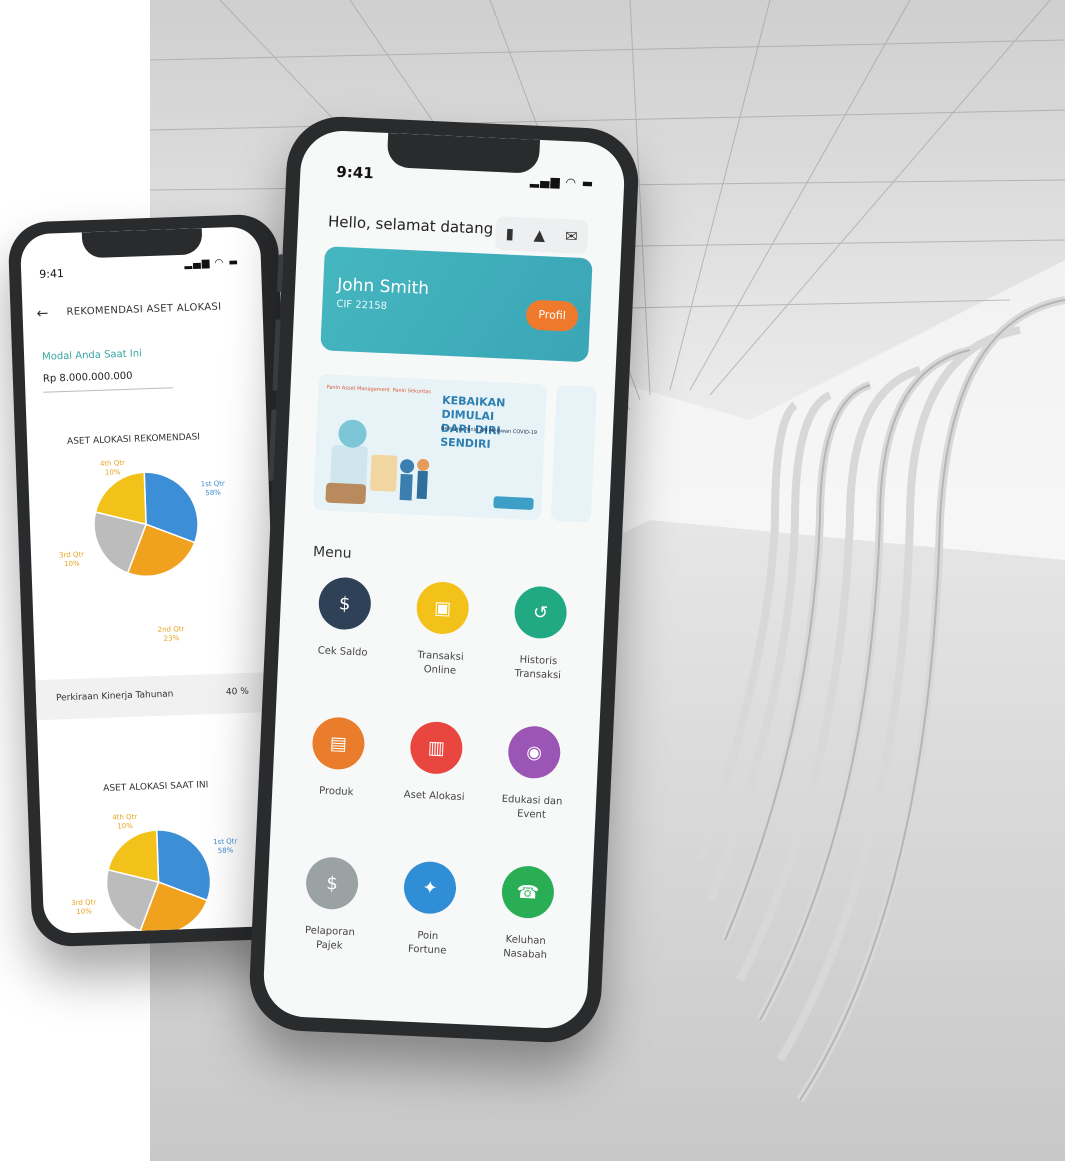 This screenshot has width=1076, height=1161. I want to click on user-cif: CIF 22158, so click(362, 305).